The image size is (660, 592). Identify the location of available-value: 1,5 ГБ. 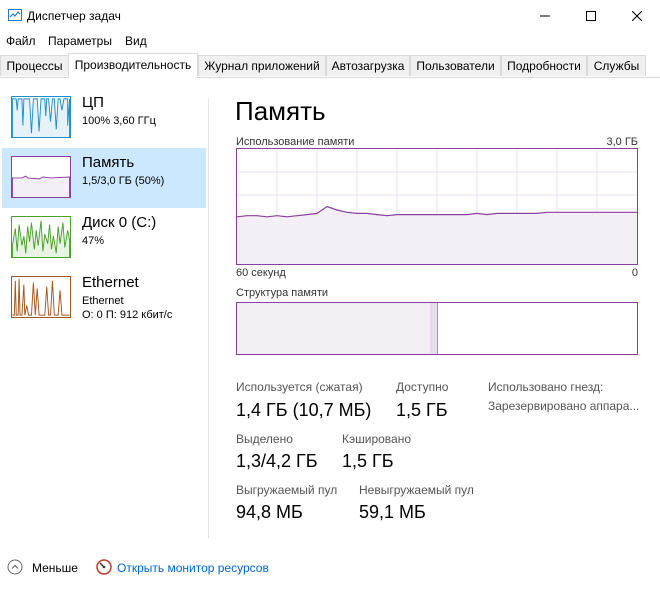
(422, 410).